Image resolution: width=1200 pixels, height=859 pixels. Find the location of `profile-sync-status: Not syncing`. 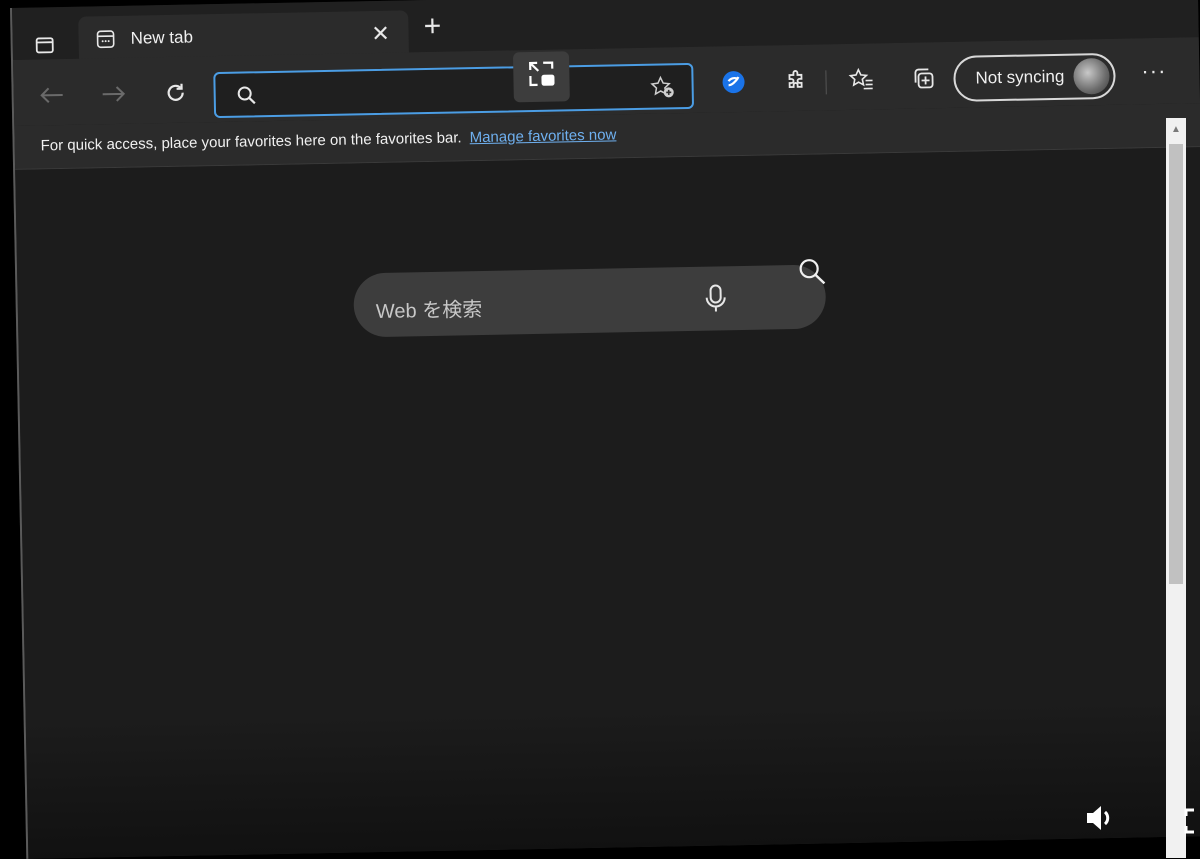

profile-sync-status: Not syncing is located at coordinates (1020, 77).